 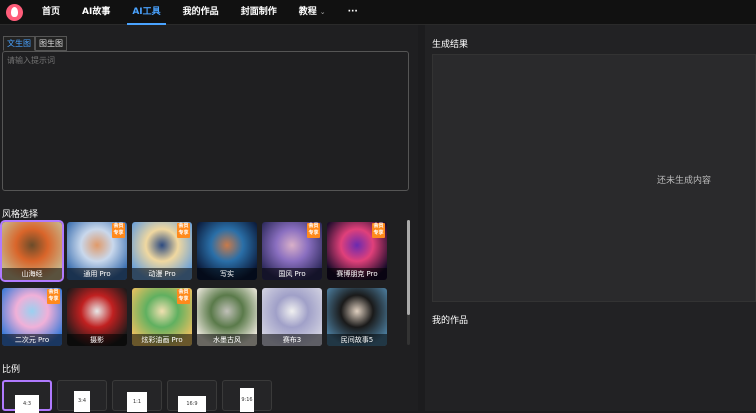 What do you see at coordinates (227, 340) in the screenshot?
I see `style-label: 水墨古风` at bounding box center [227, 340].